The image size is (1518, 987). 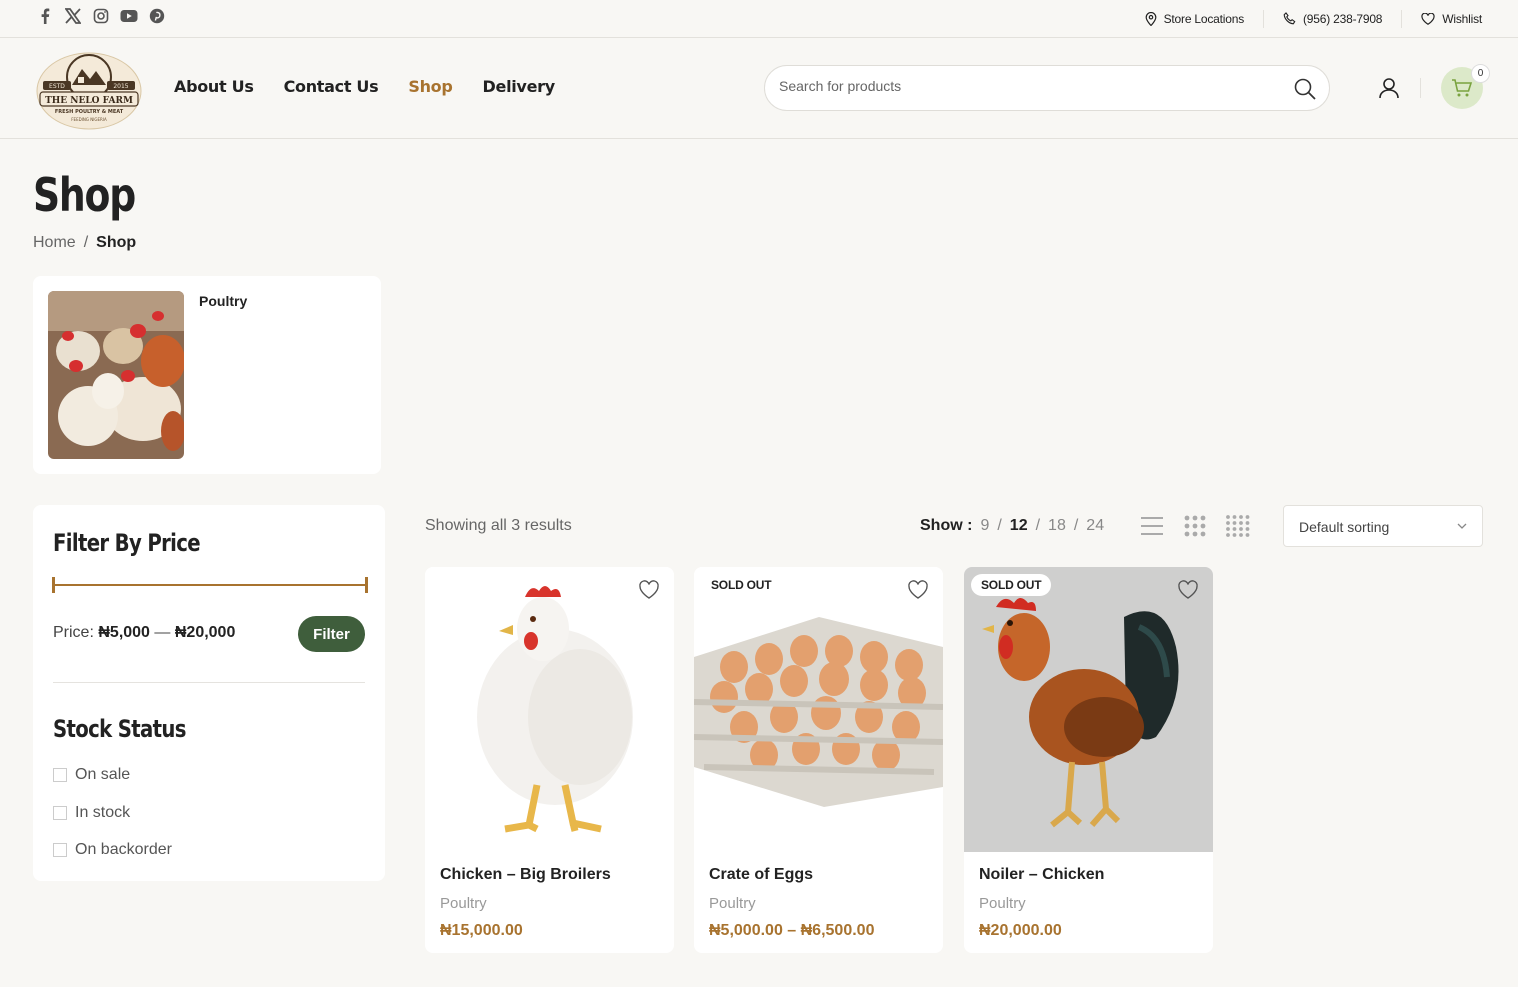 What do you see at coordinates (73, 16) in the screenshot?
I see `x-icon` at bounding box center [73, 16].